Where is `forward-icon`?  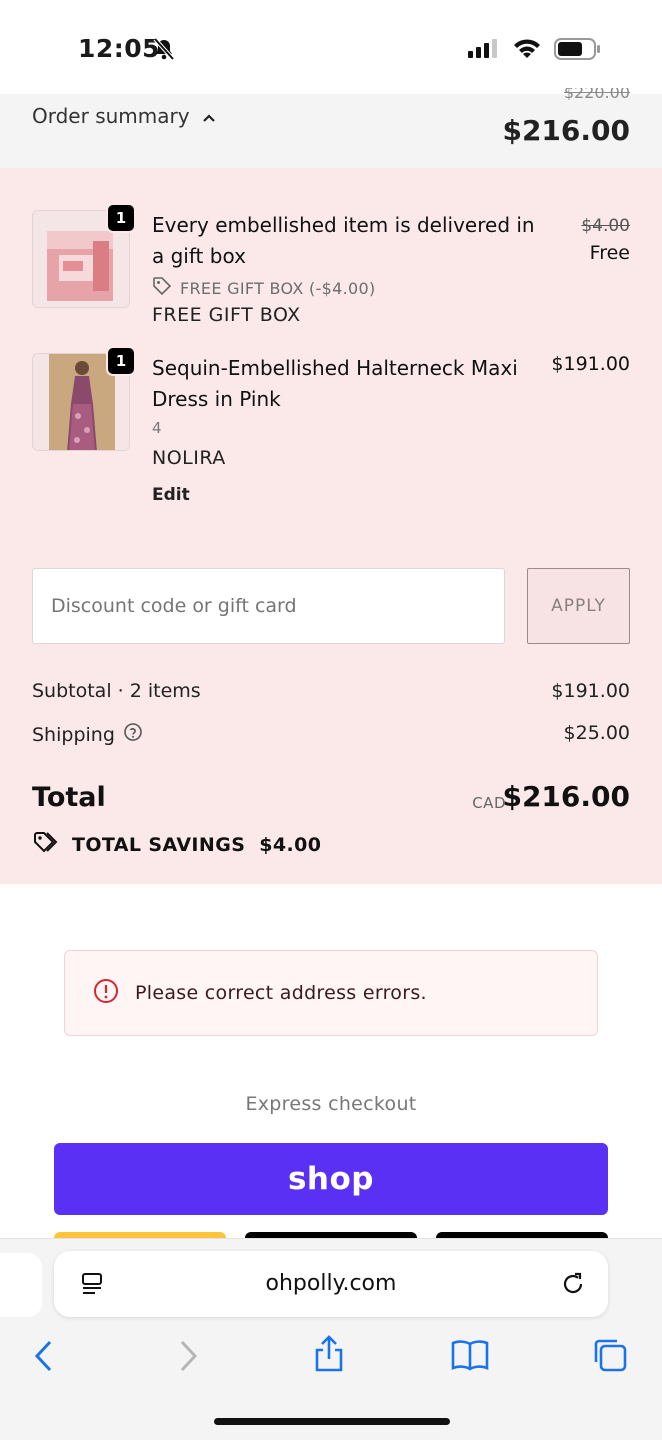 forward-icon is located at coordinates (188, 1358).